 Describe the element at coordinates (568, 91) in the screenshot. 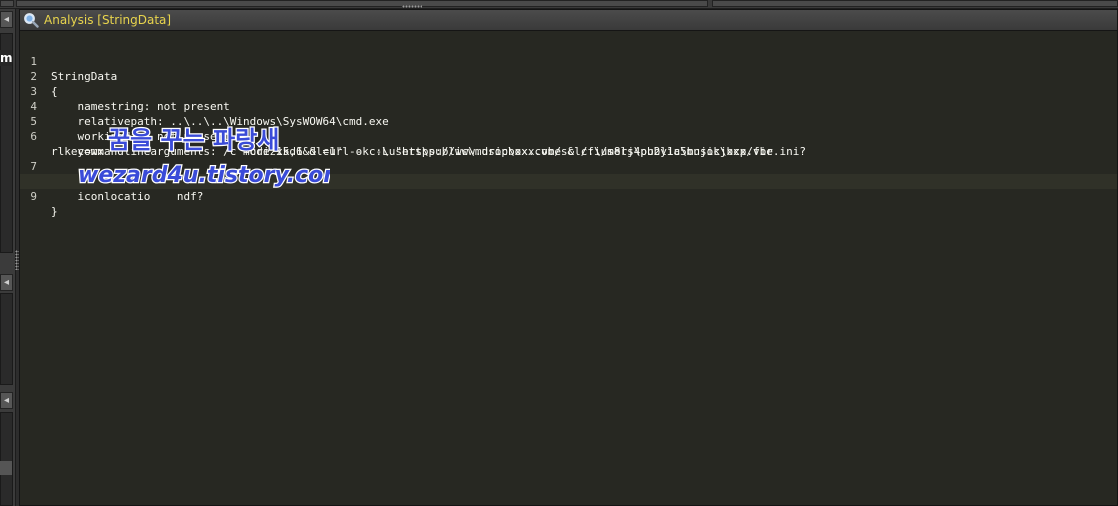

I see `code-line: 3 namestring: not present` at that location.